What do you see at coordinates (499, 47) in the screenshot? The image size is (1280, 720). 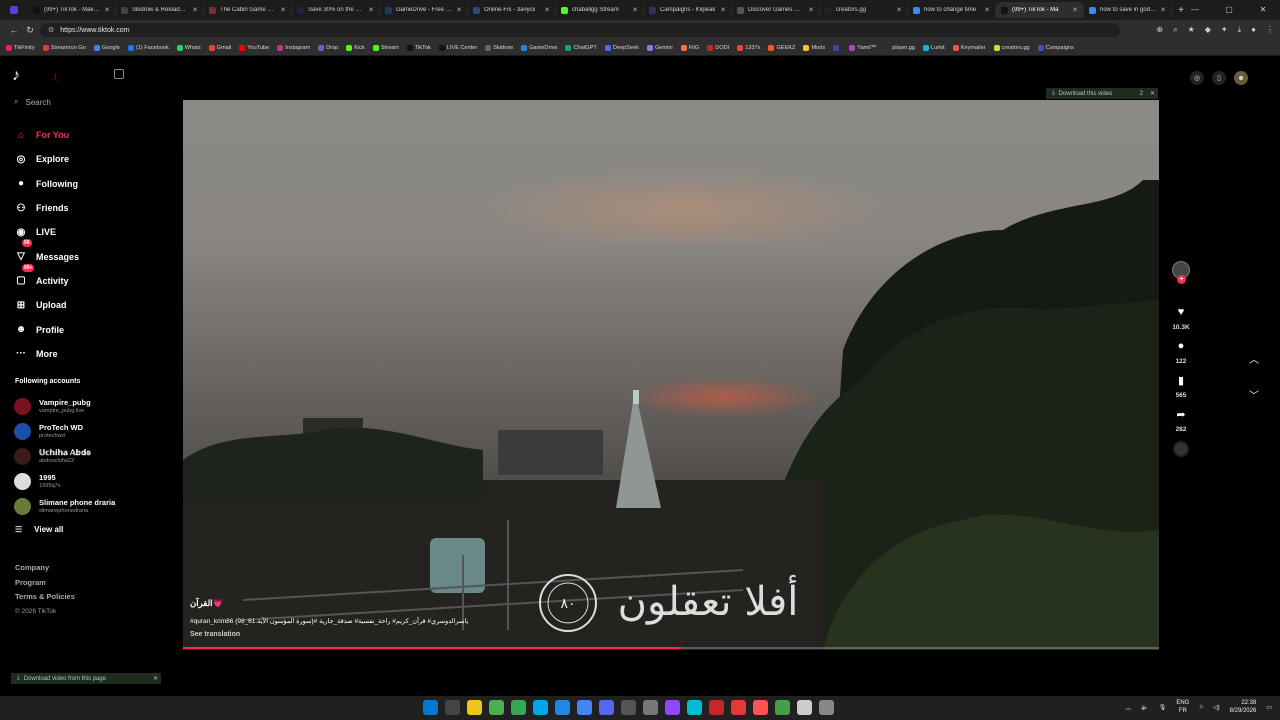 I see `bookmark-item: Skidrow` at bounding box center [499, 47].